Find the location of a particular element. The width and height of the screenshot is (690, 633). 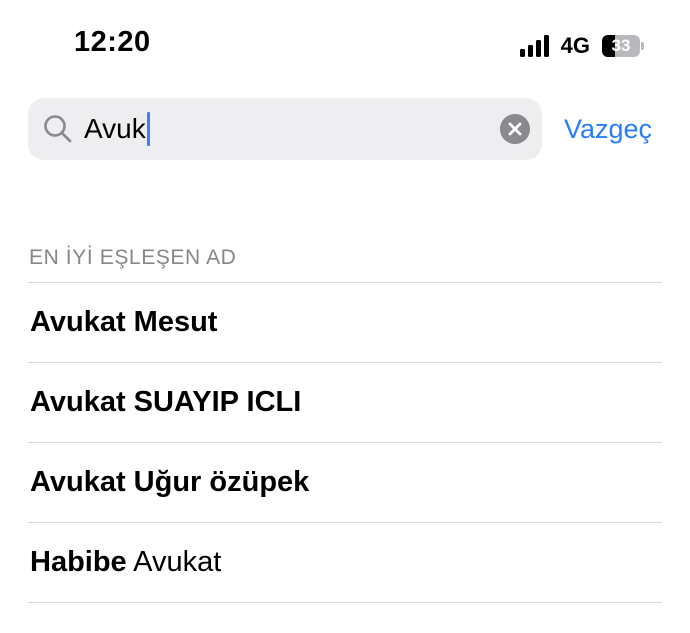

status-indicators: 4G 33 is located at coordinates (581, 46).